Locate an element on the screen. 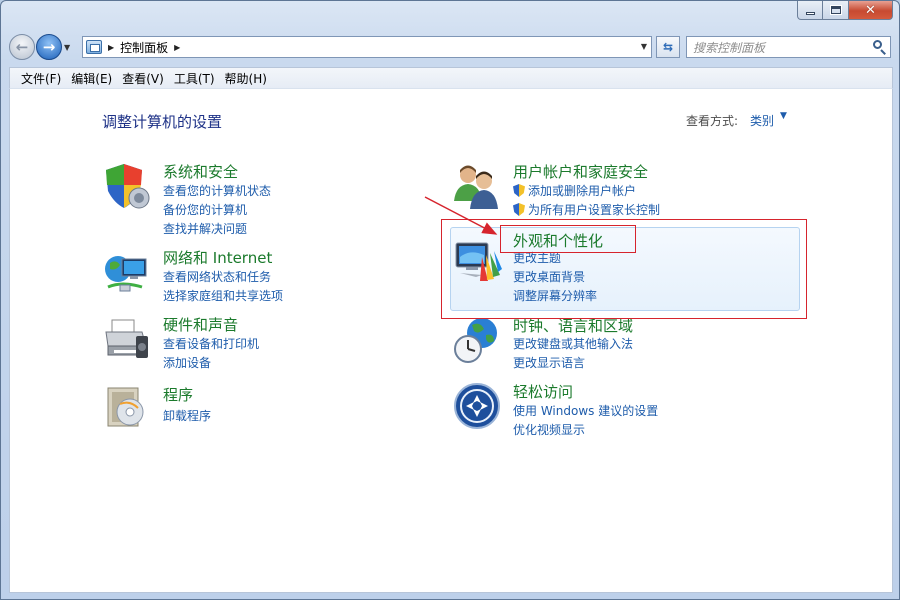  link-parental-controls: 为所有用户设置家长控制 is located at coordinates (586, 209).